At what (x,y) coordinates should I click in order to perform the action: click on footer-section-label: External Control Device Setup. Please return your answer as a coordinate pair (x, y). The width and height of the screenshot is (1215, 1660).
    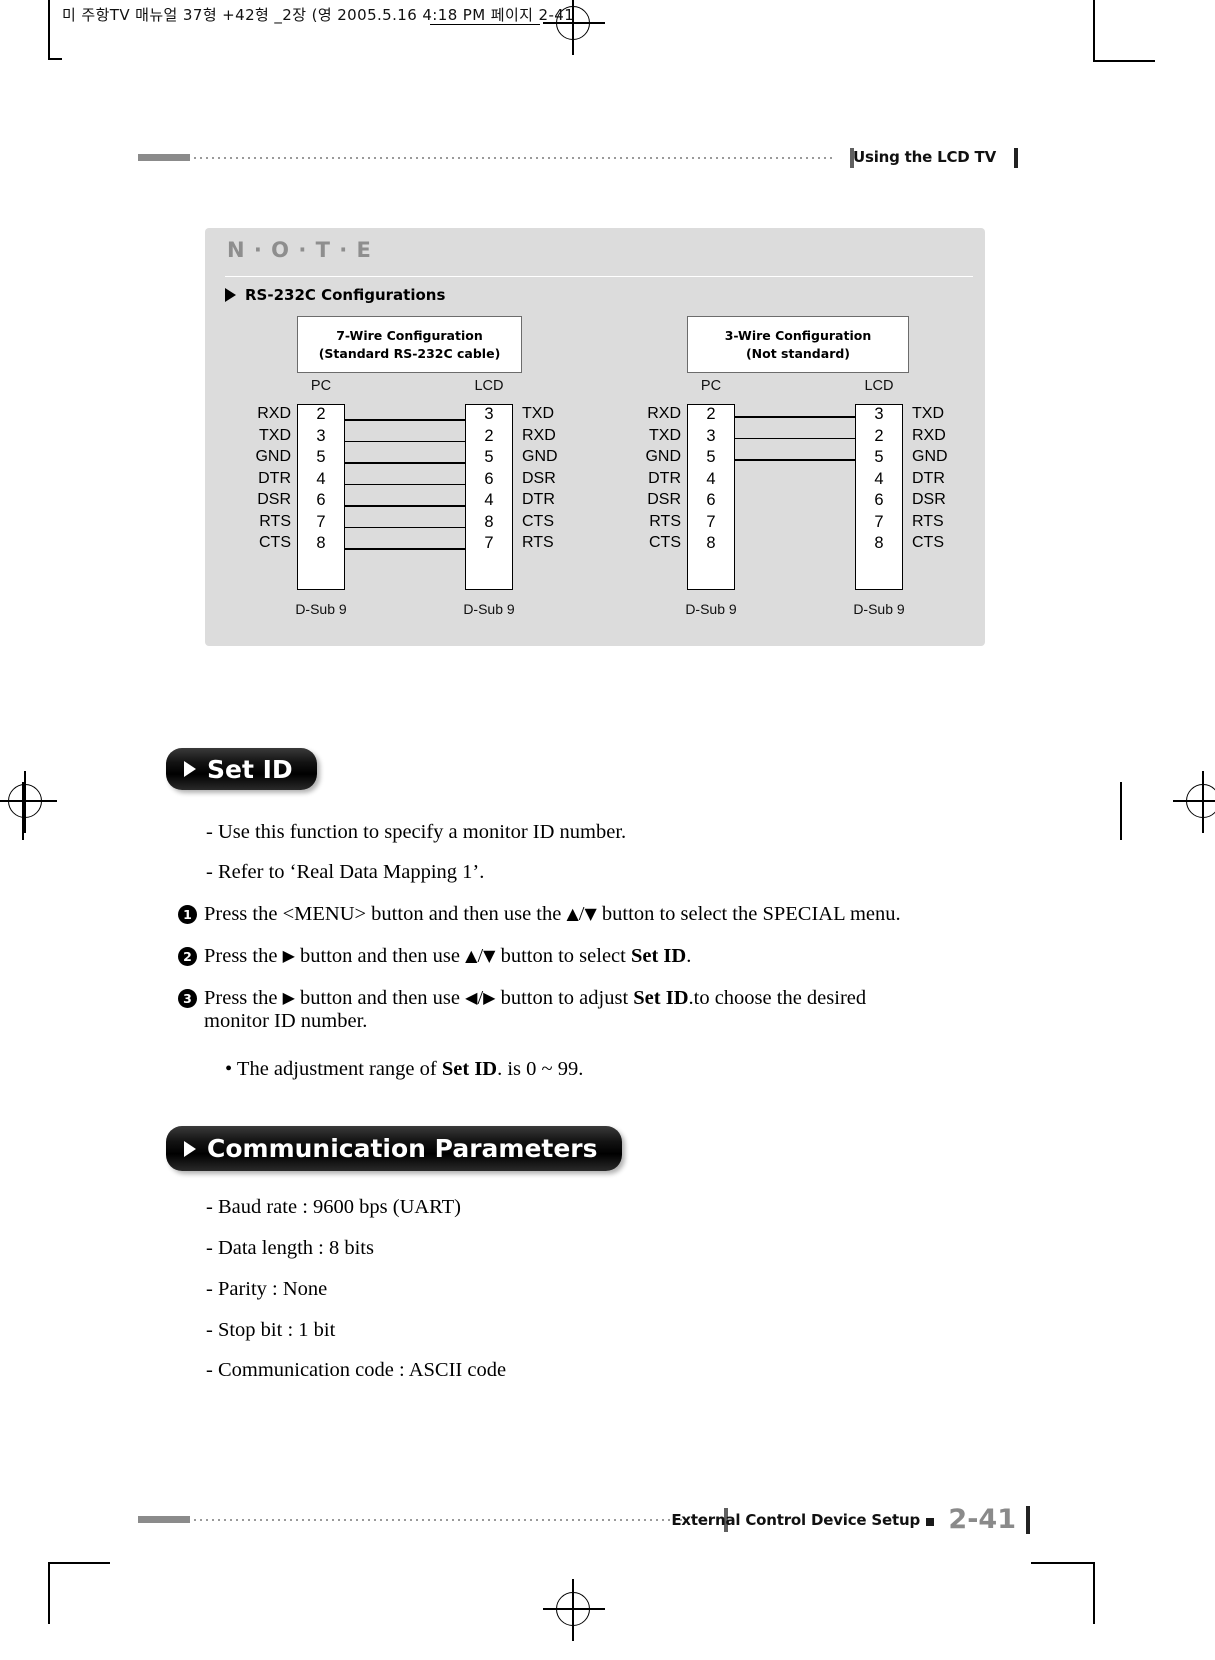
    Looking at the image, I should click on (795, 1520).